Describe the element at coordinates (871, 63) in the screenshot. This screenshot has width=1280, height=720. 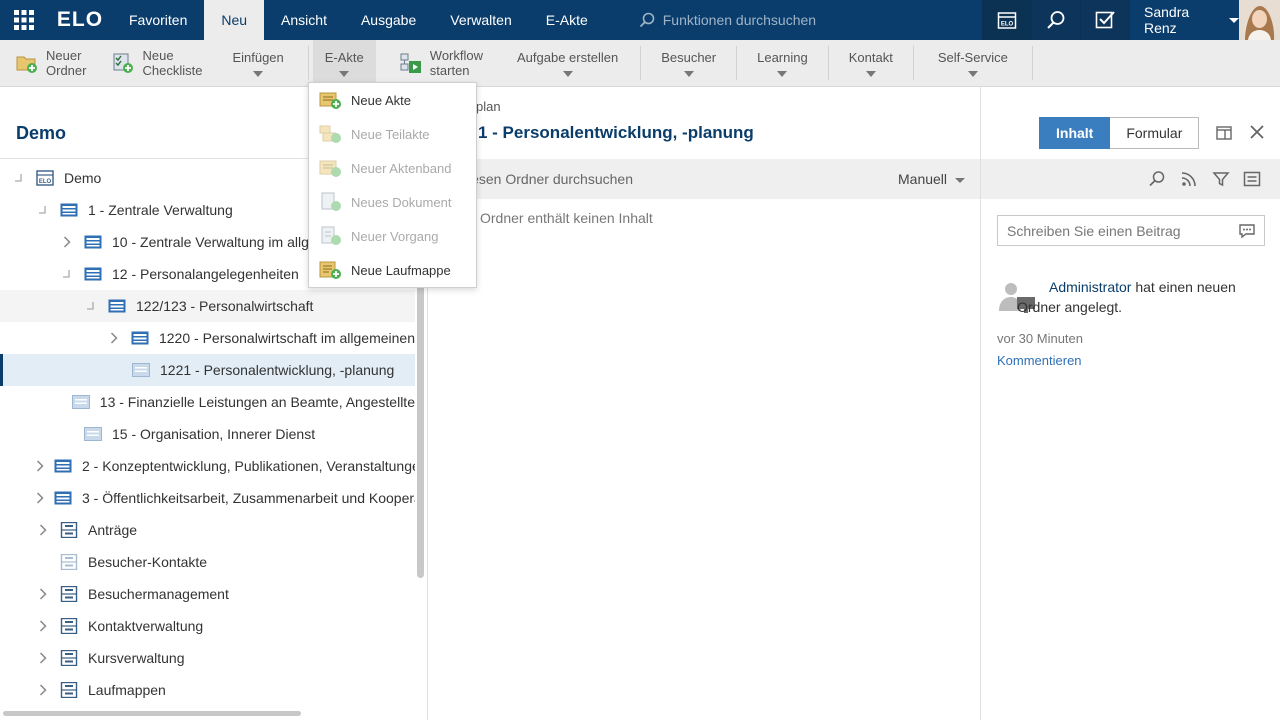
I see `contact-dropdown: Kontakt` at that location.